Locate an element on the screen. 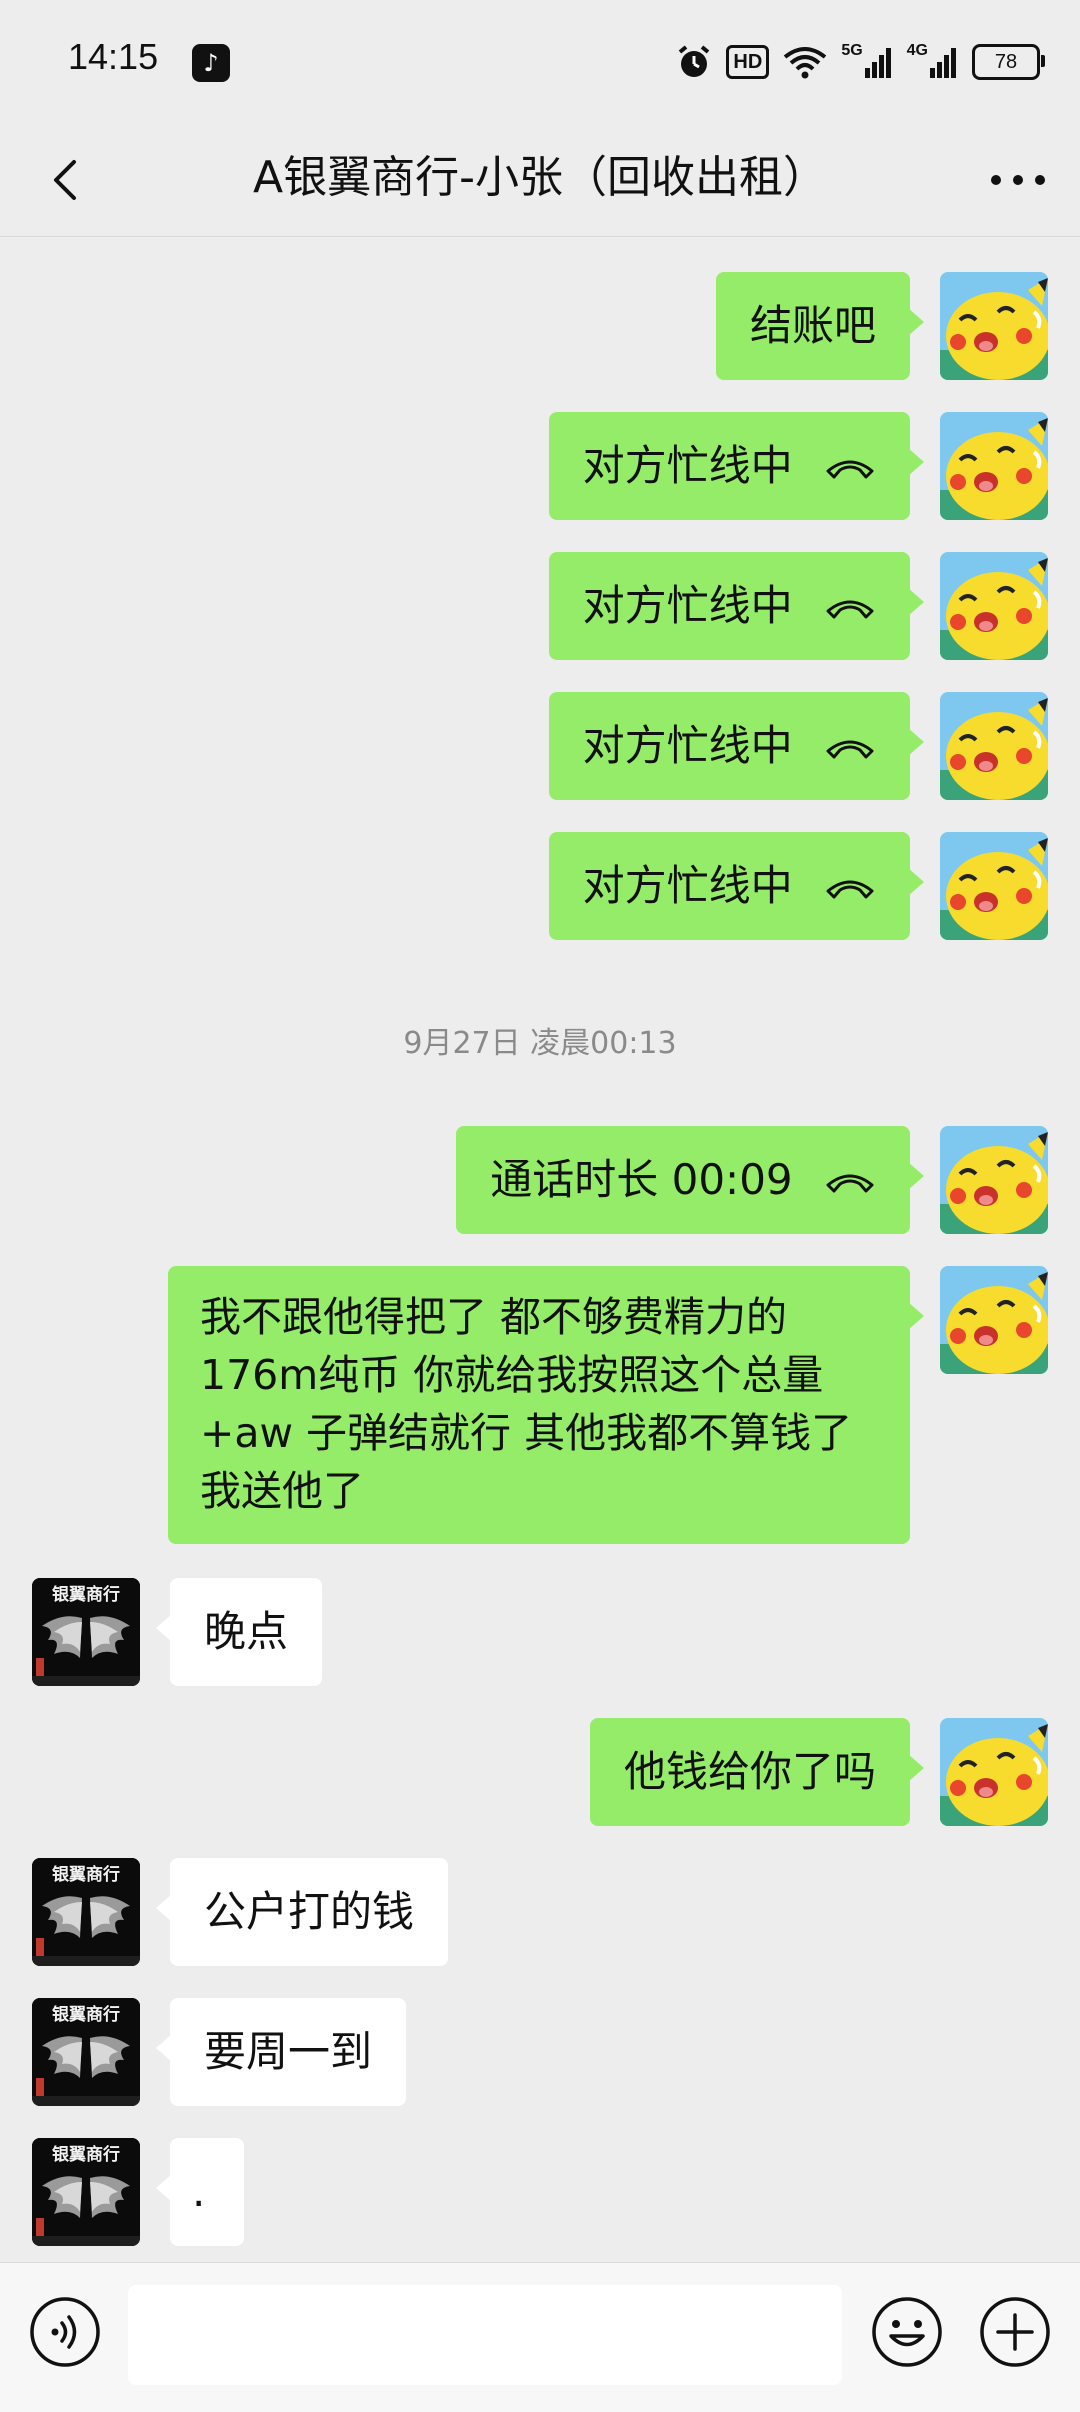 Image resolution: width=1080 pixels, height=2412 pixels. message-outgoing: 他钱给你了吗 is located at coordinates (756, 1772).